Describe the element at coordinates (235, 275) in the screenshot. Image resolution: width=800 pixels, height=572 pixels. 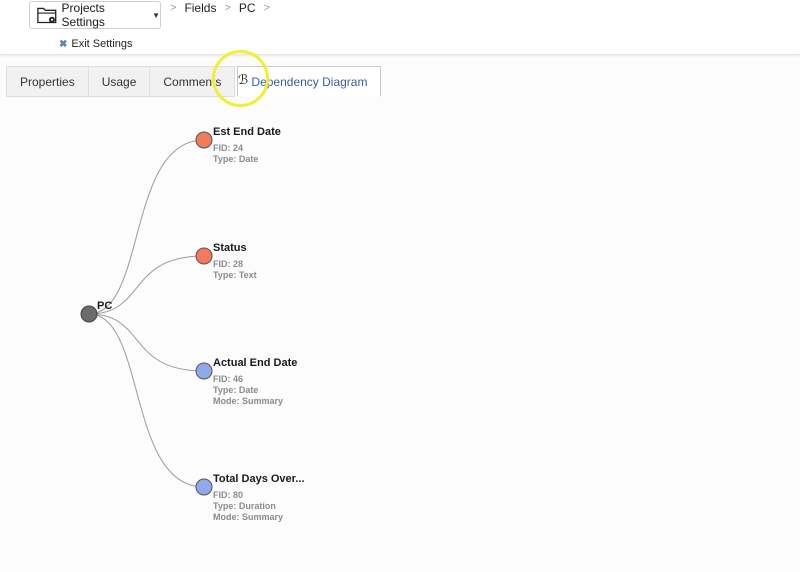
I see `field-node-detail-line: Type: Text` at that location.